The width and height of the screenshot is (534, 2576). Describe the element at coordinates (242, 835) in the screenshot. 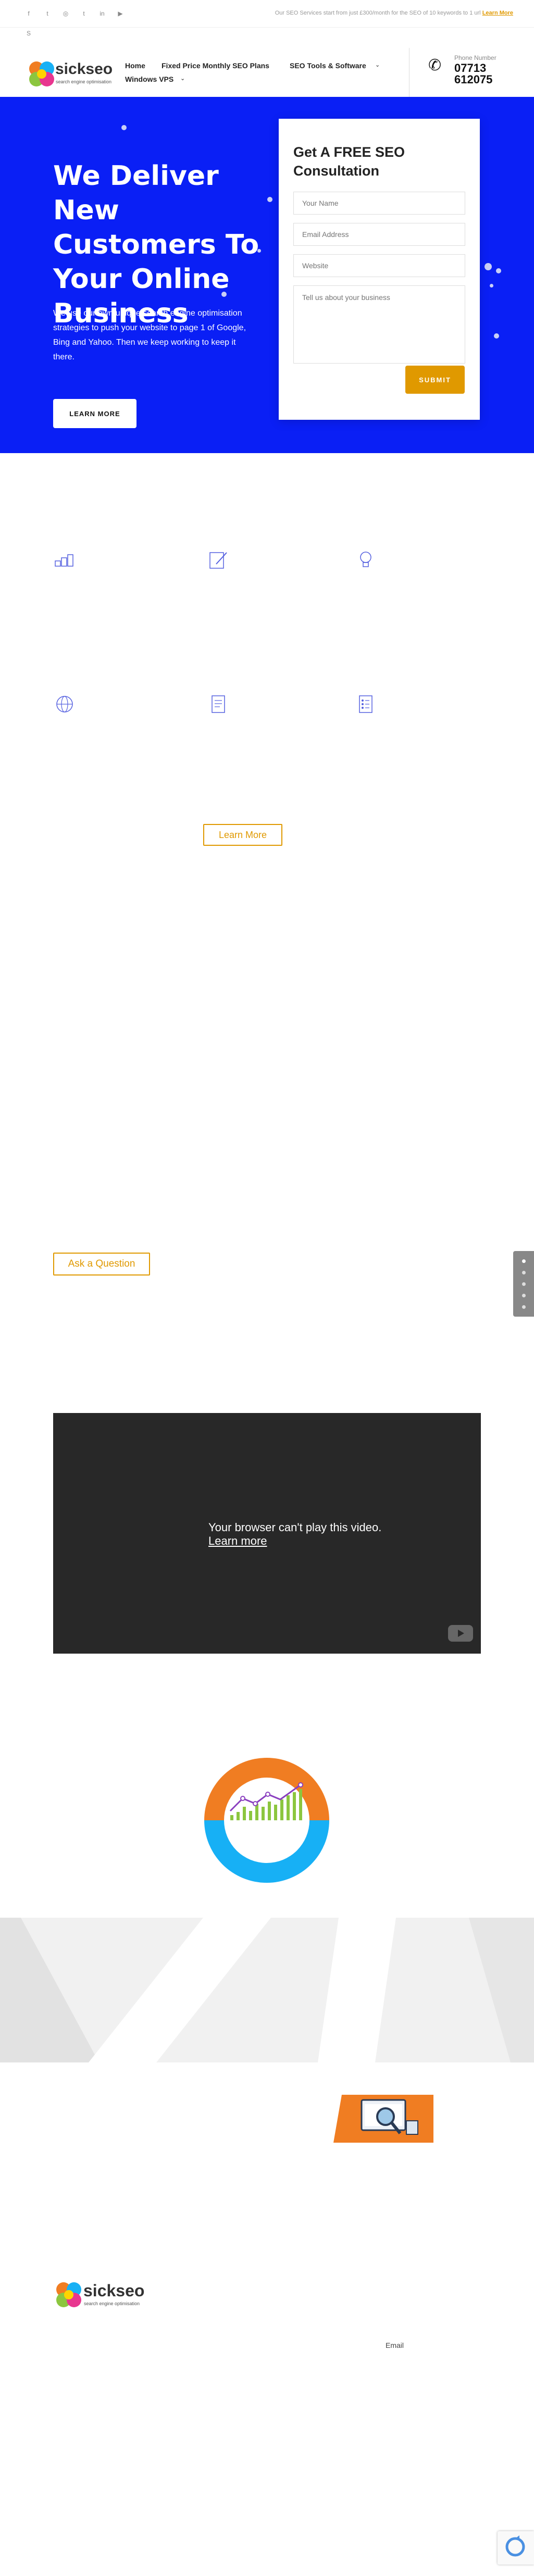

I see `features-learn-more-button: Learn More` at that location.